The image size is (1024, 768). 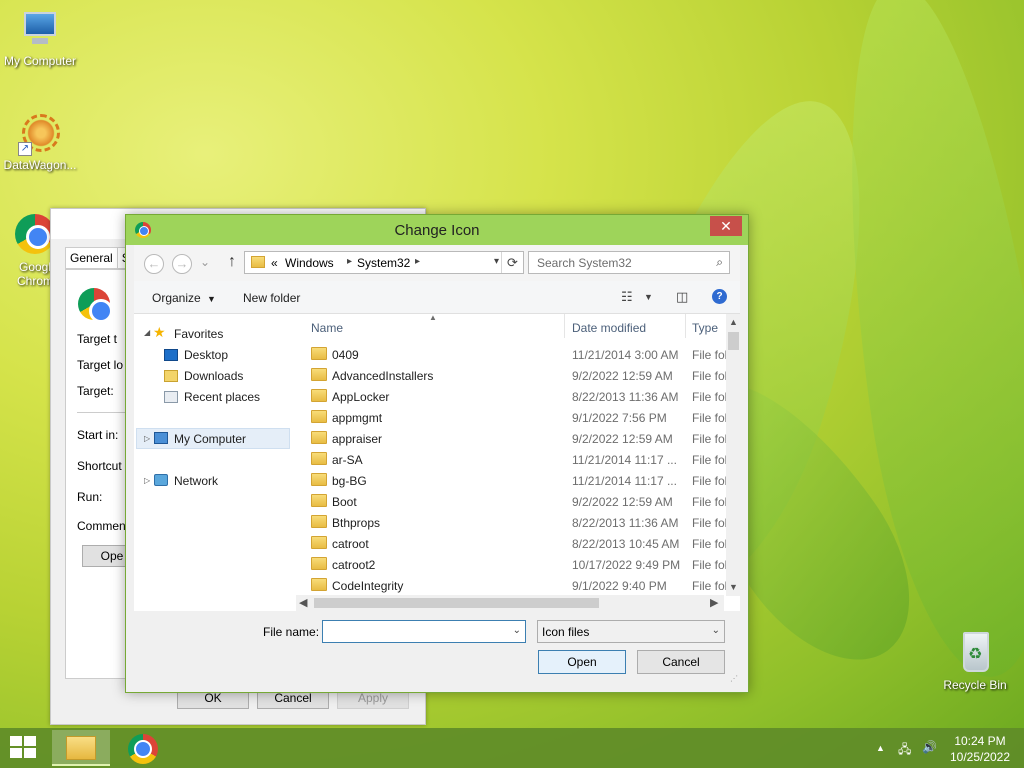 I want to click on file-row: catroot2 10/17/2022 9:49 PM File fol, so click(x=513, y=564).